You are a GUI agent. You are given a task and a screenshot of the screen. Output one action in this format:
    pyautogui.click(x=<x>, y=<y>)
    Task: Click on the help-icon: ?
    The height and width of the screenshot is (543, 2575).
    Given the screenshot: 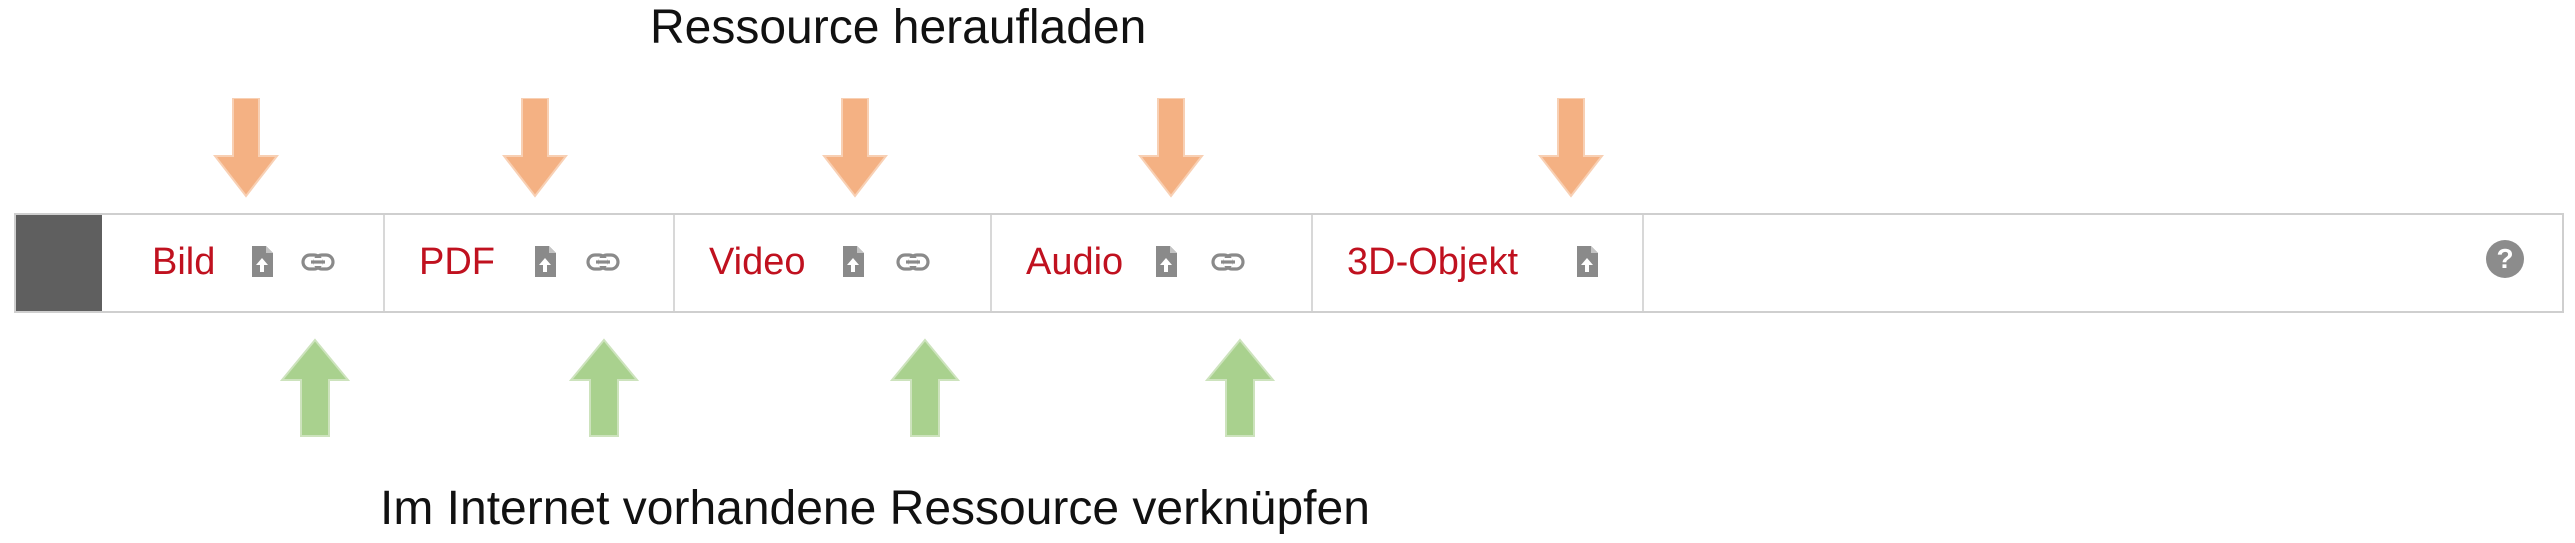 What is the action you would take?
    pyautogui.click(x=2505, y=259)
    